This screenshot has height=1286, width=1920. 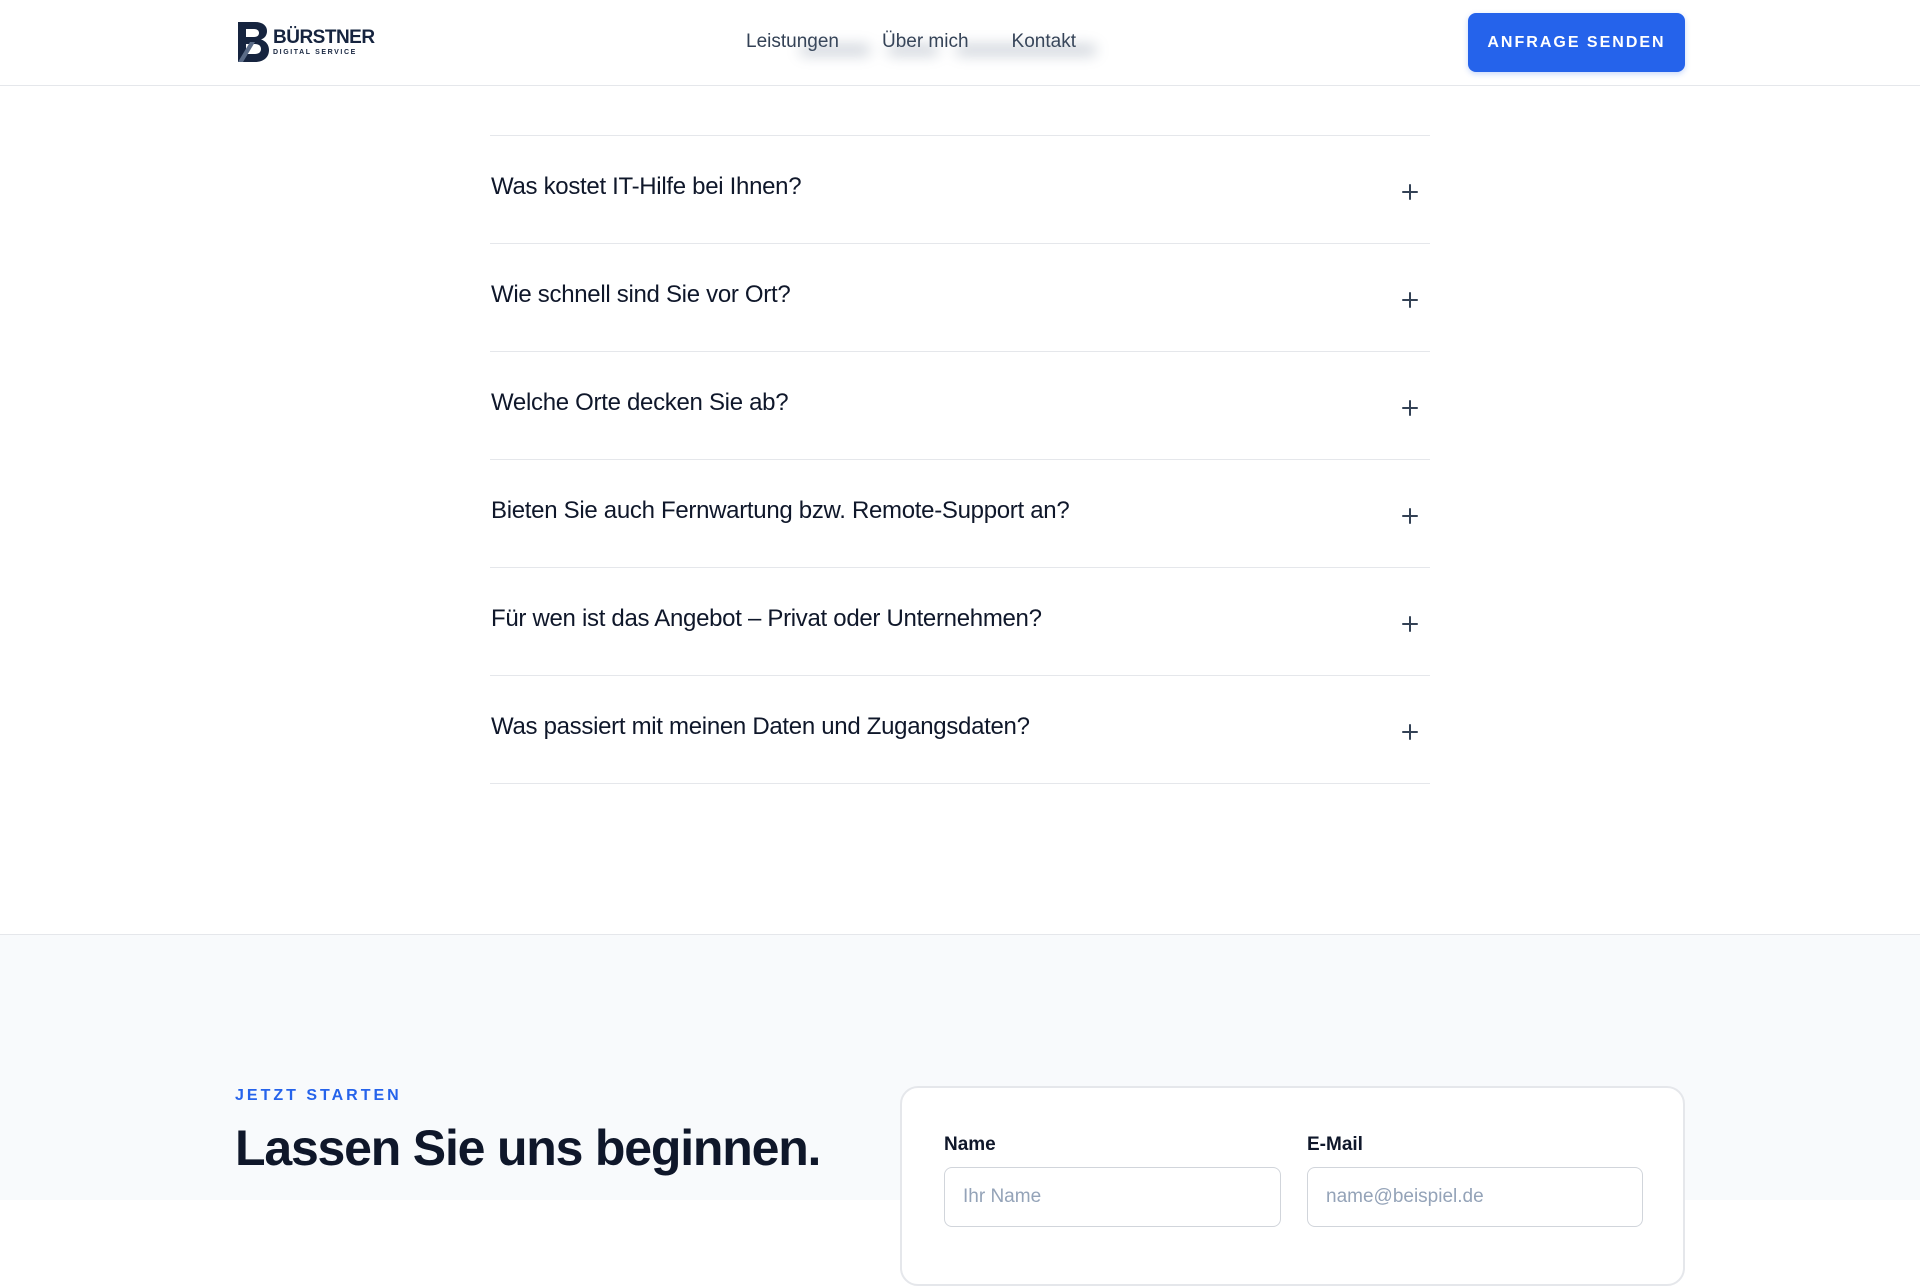 I want to click on faq-question: Was kostet IT-Hilfe bei Ihnen?, so click(x=646, y=186).